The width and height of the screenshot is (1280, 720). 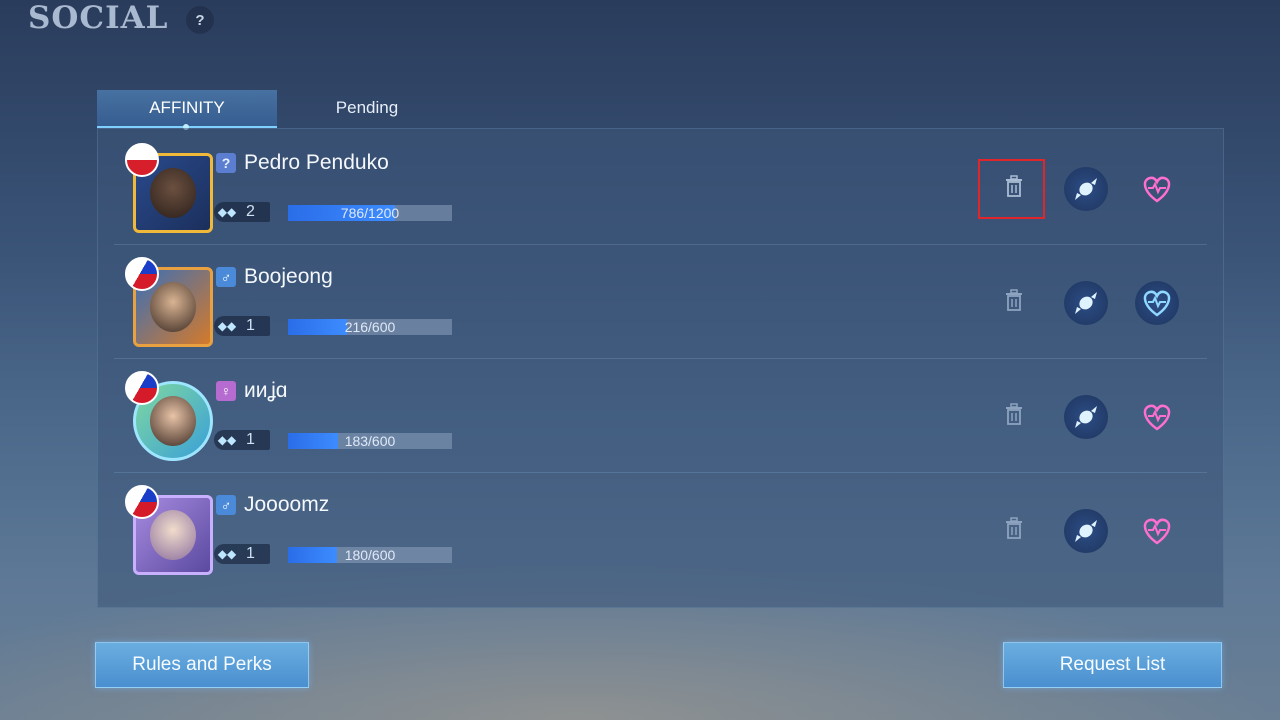 I want to click on progress-text: 183/600, so click(x=370, y=441).